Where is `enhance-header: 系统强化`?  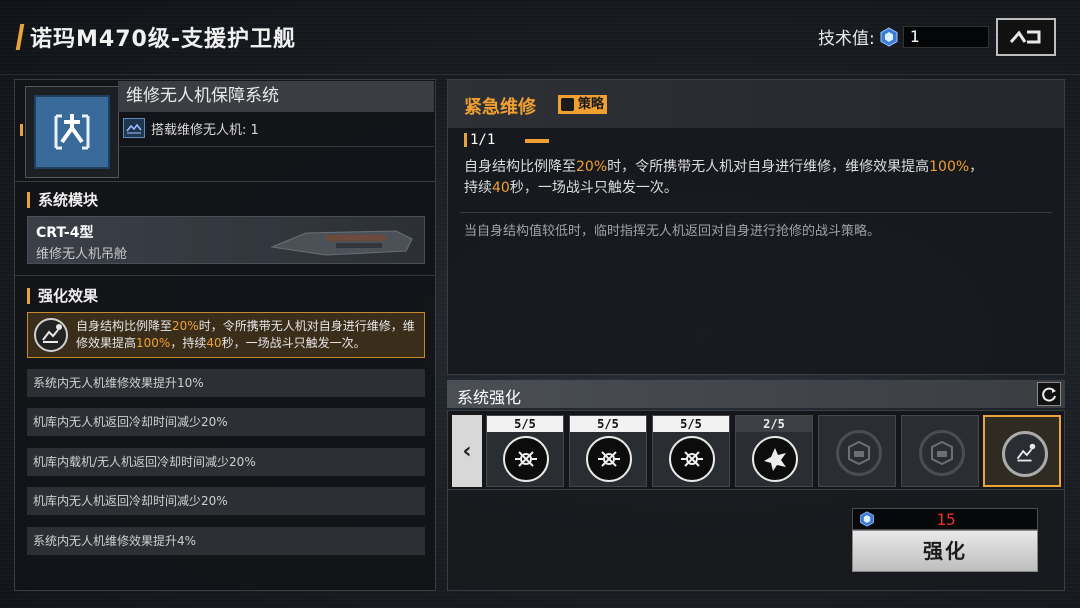 enhance-header: 系统强化 is located at coordinates (756, 394).